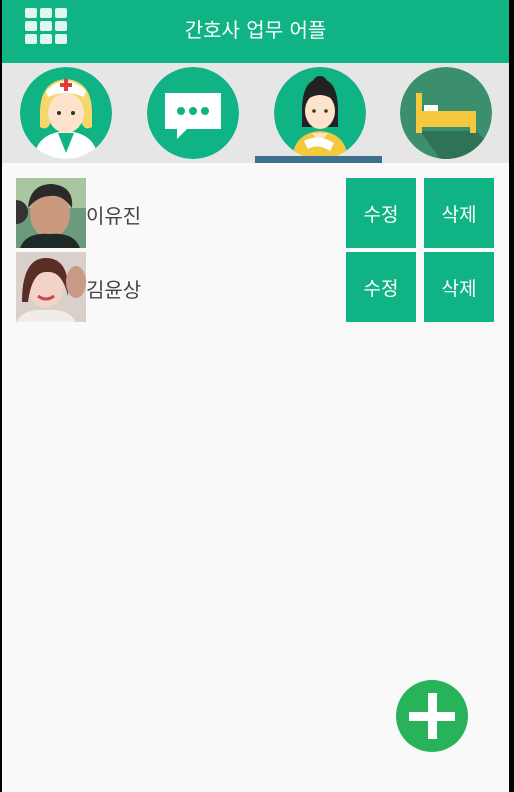 This screenshot has width=514, height=792. What do you see at coordinates (114, 216) in the screenshot?
I see `patient-name: 이유진` at bounding box center [114, 216].